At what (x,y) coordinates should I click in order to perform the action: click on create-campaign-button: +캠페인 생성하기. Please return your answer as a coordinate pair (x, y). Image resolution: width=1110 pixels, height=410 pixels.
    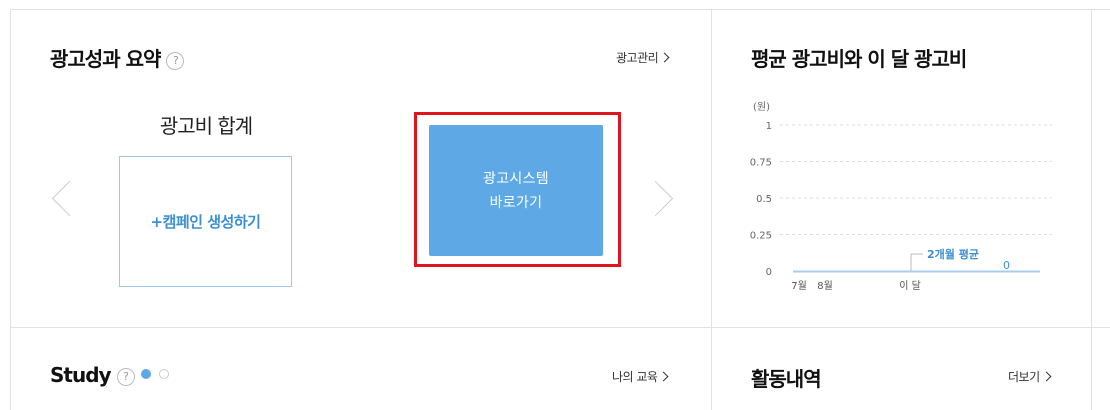
    Looking at the image, I should click on (205, 221).